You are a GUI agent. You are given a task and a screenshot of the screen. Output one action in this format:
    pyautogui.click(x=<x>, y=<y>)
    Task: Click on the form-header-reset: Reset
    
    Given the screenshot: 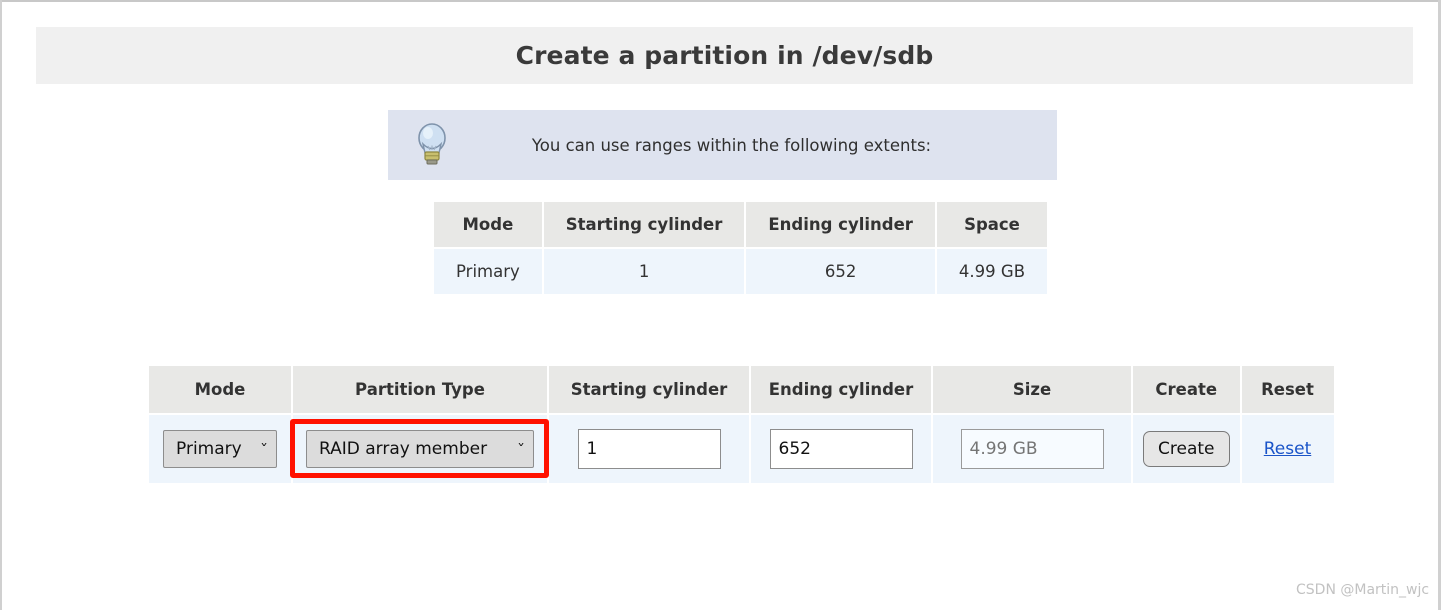 What is the action you would take?
    pyautogui.click(x=1287, y=389)
    